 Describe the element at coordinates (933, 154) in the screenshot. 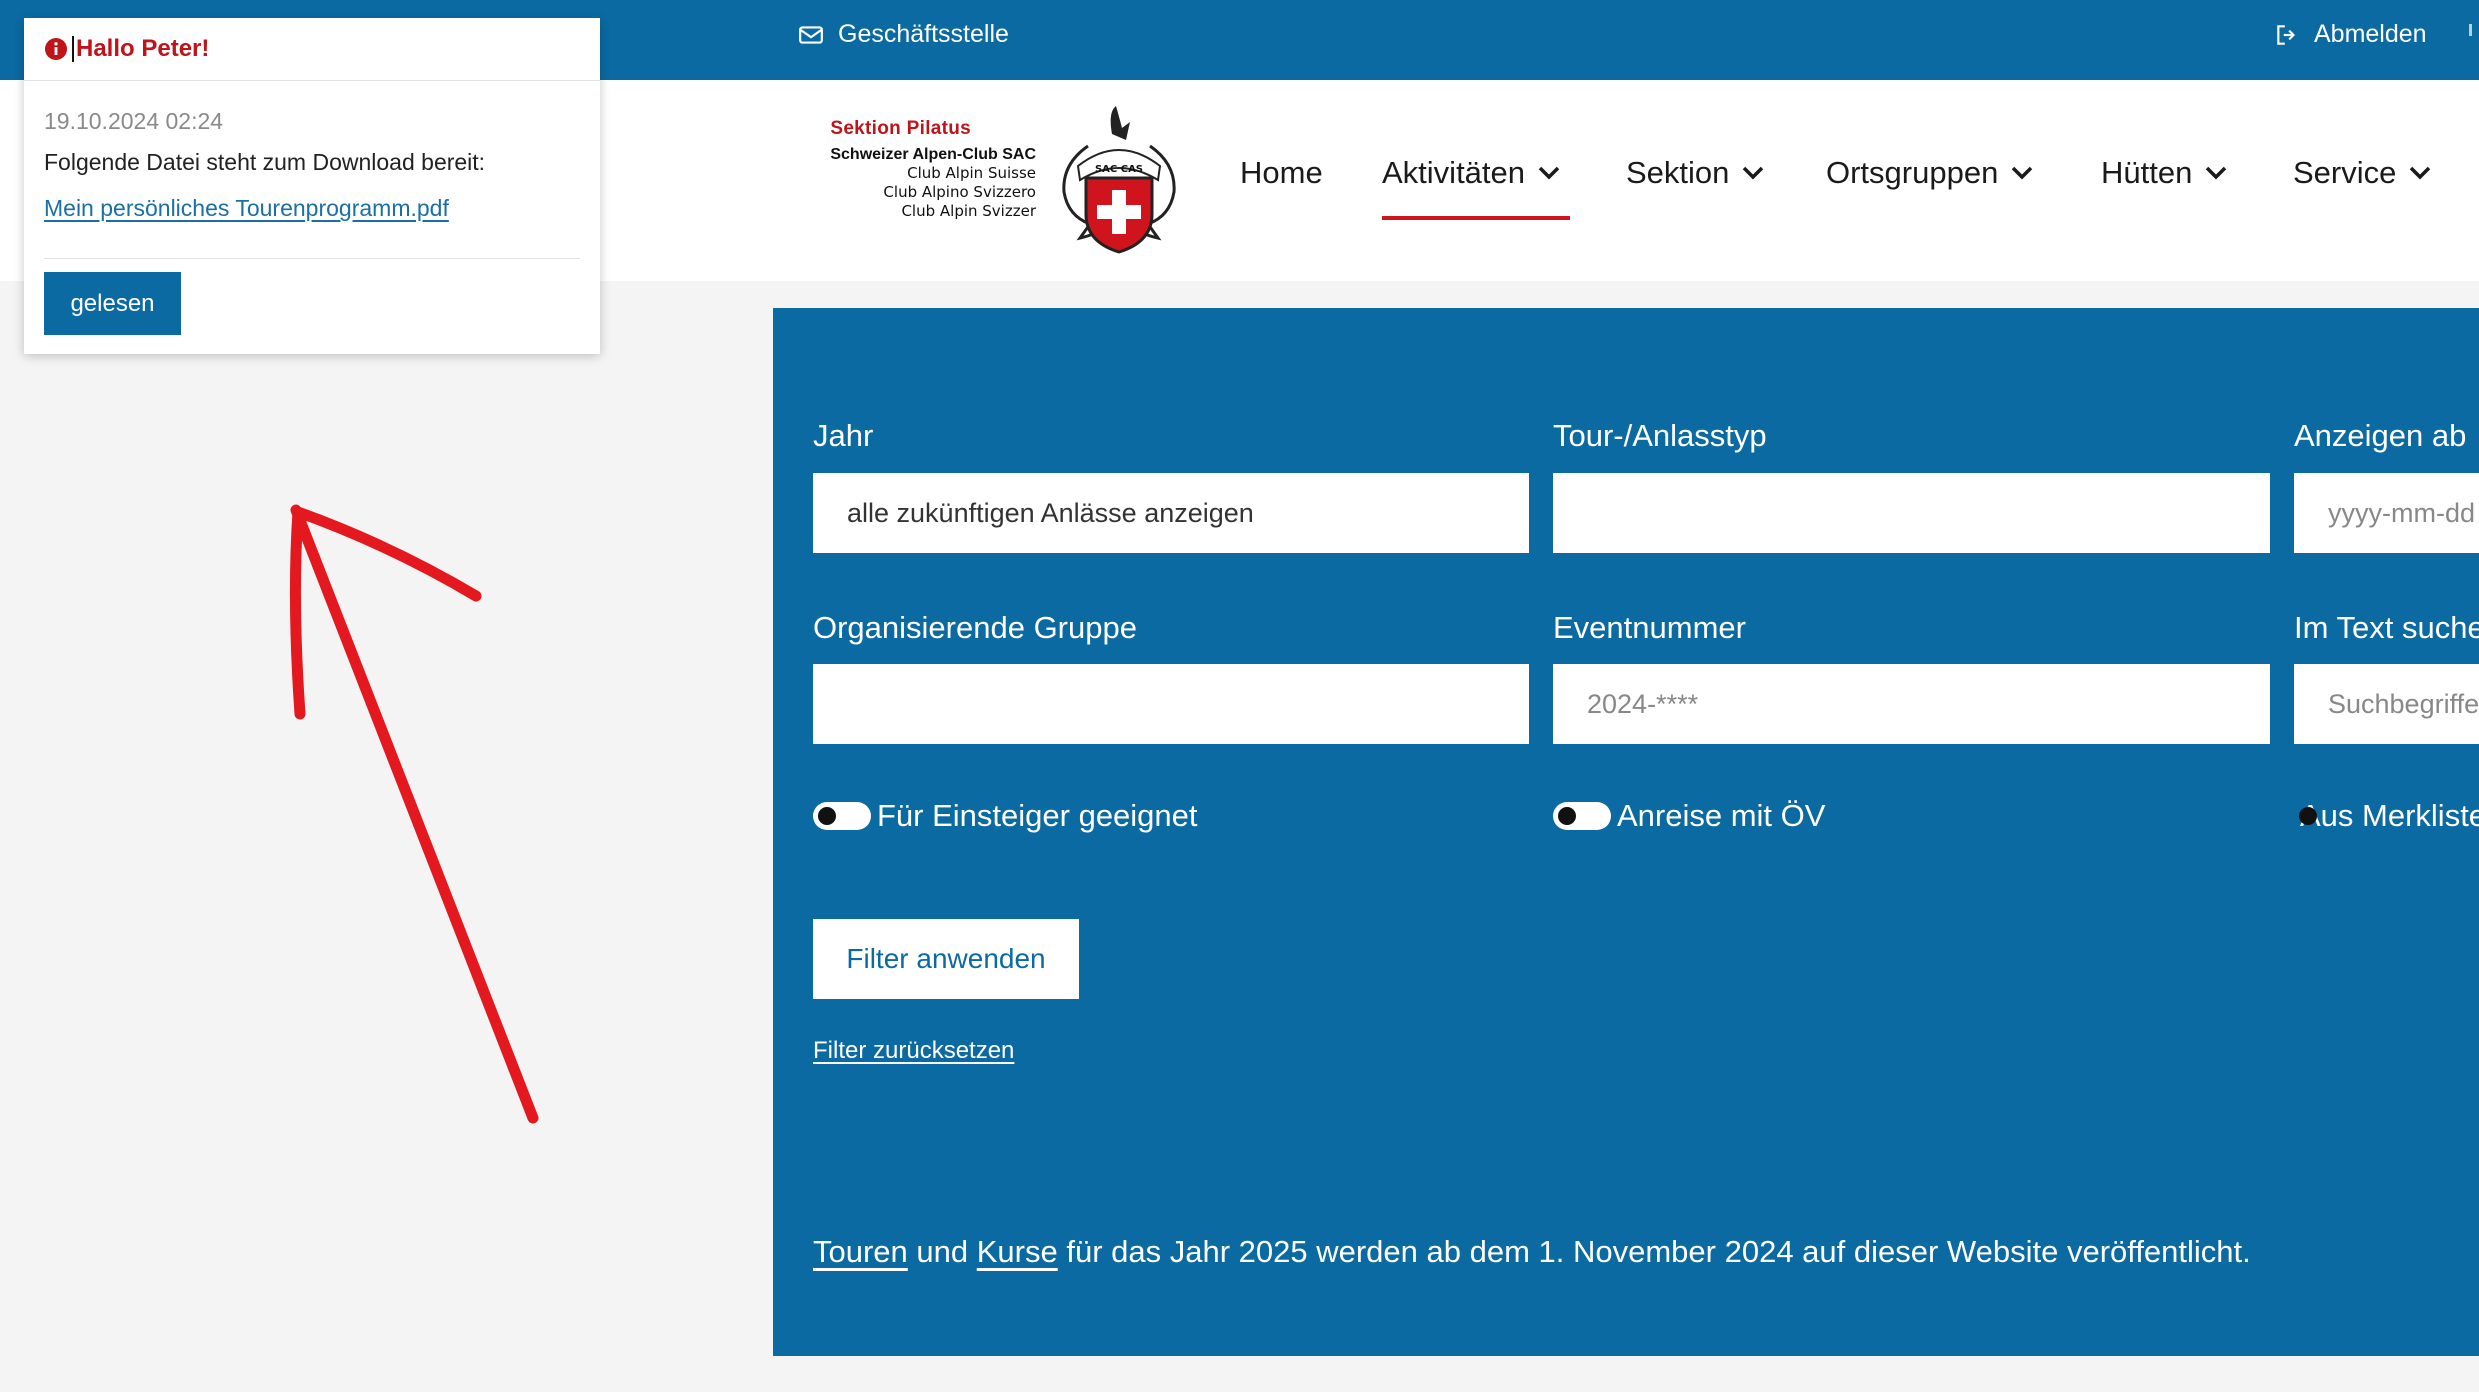

I see `logo-line-1: Schweizer Alpen-Club SAC` at that location.